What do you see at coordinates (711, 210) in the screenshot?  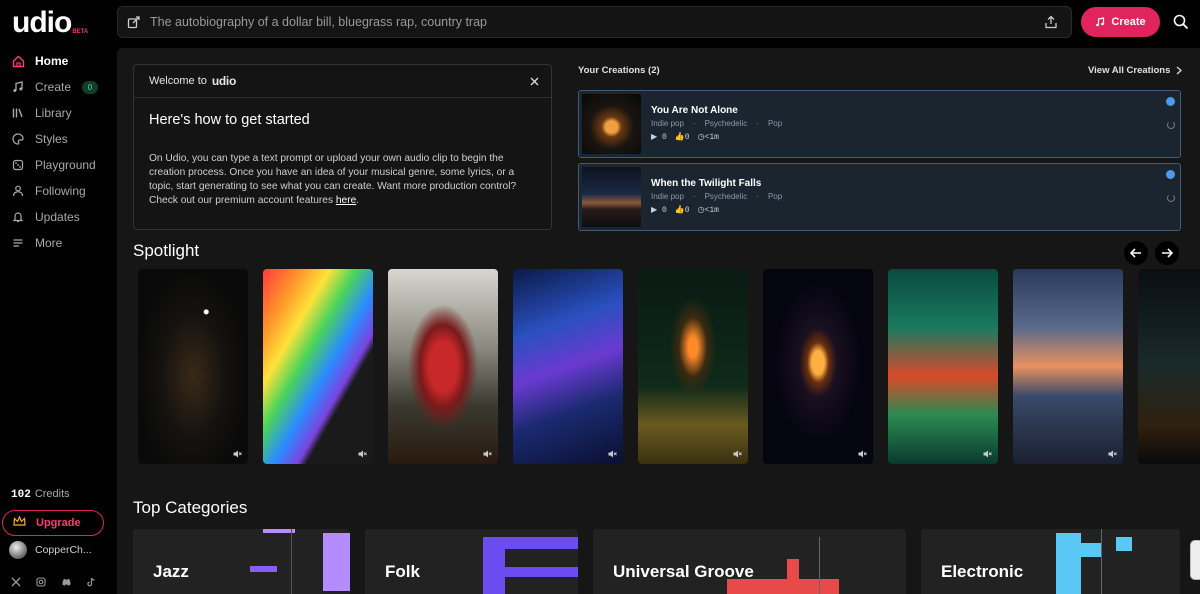 I see `duration: <1m` at bounding box center [711, 210].